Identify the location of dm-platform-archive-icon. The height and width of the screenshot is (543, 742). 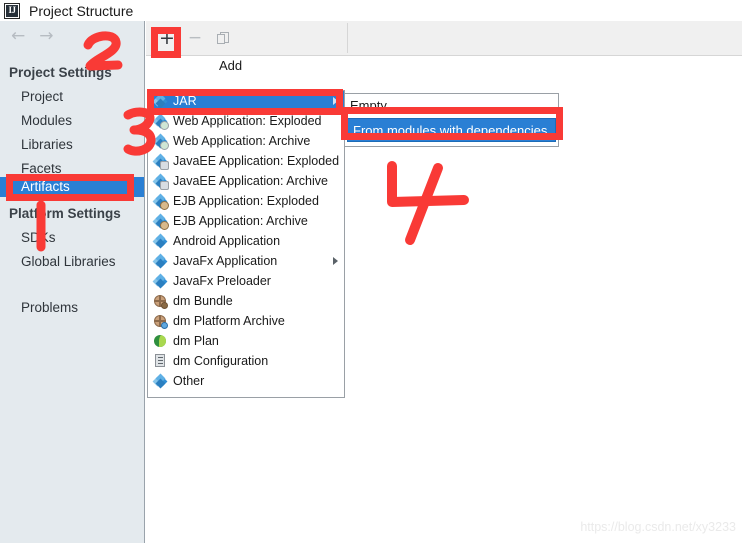
(160, 321).